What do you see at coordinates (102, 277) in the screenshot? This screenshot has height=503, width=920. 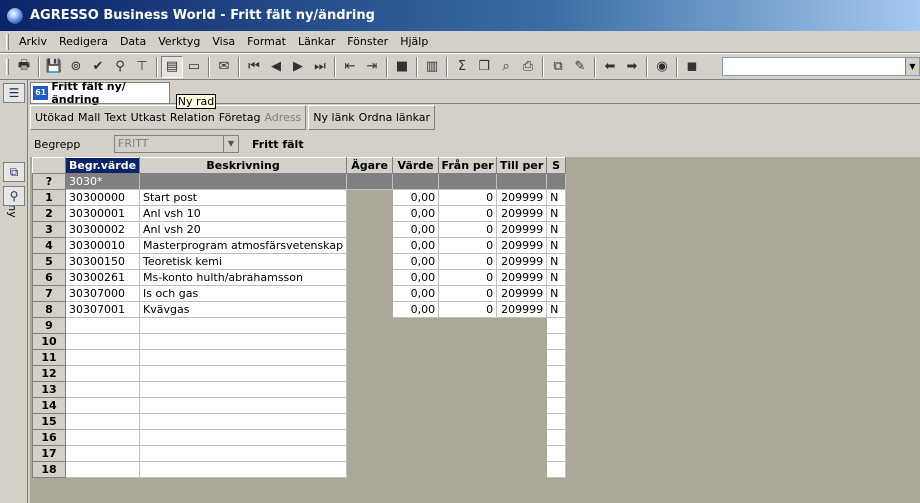 I see `cell-code: 30300261` at bounding box center [102, 277].